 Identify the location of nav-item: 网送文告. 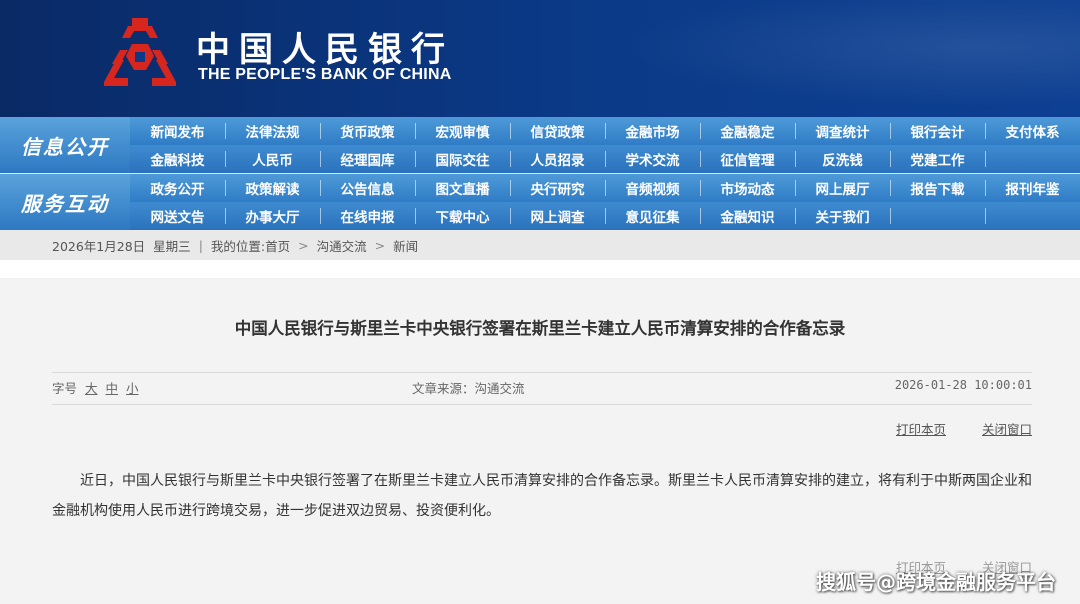
(177, 216).